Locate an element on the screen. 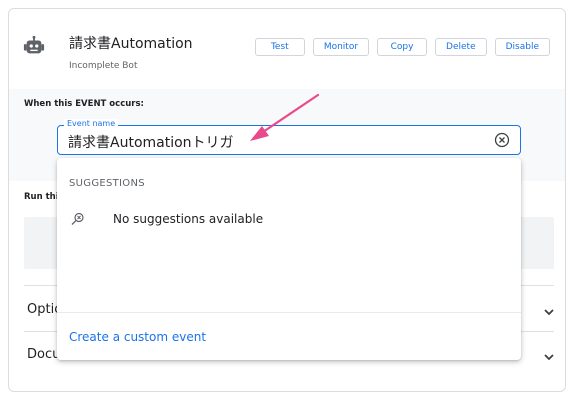 The image size is (574, 400). toolbar: Test Monitor Copy Delete Disable is located at coordinates (402, 47).